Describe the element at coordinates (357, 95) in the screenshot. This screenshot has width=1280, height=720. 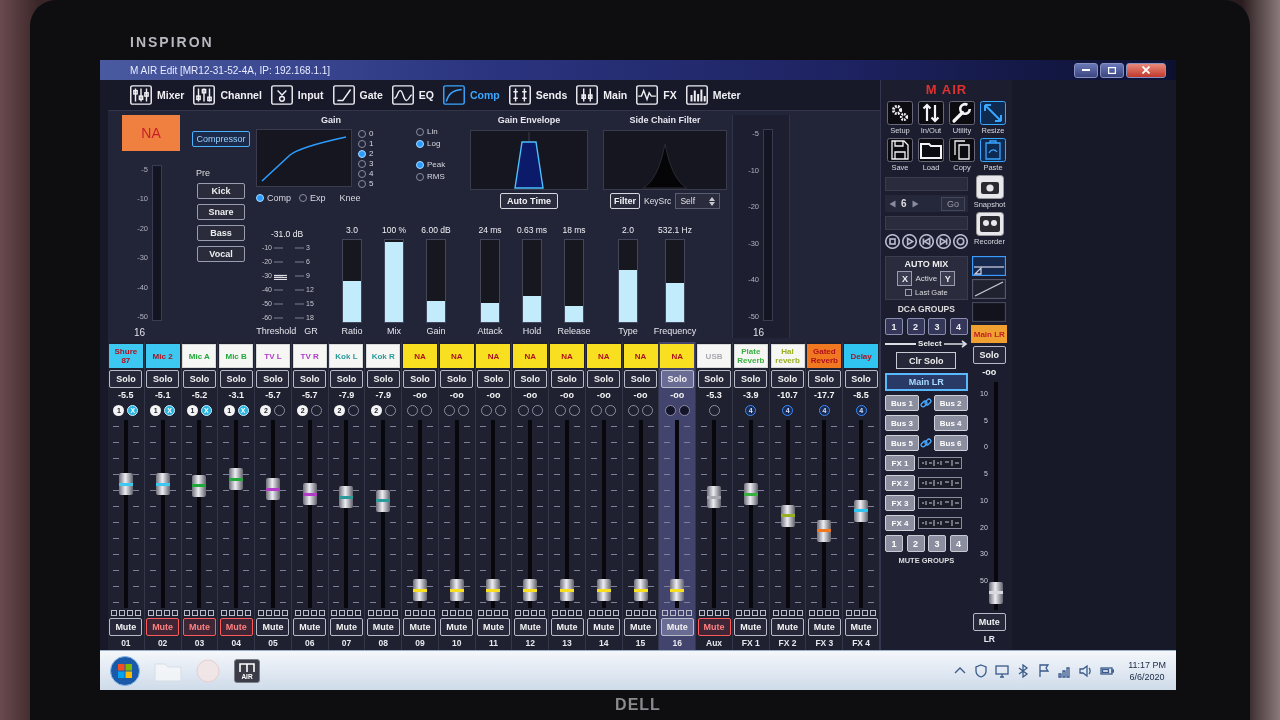
I see `menu-tab: Gate` at that location.